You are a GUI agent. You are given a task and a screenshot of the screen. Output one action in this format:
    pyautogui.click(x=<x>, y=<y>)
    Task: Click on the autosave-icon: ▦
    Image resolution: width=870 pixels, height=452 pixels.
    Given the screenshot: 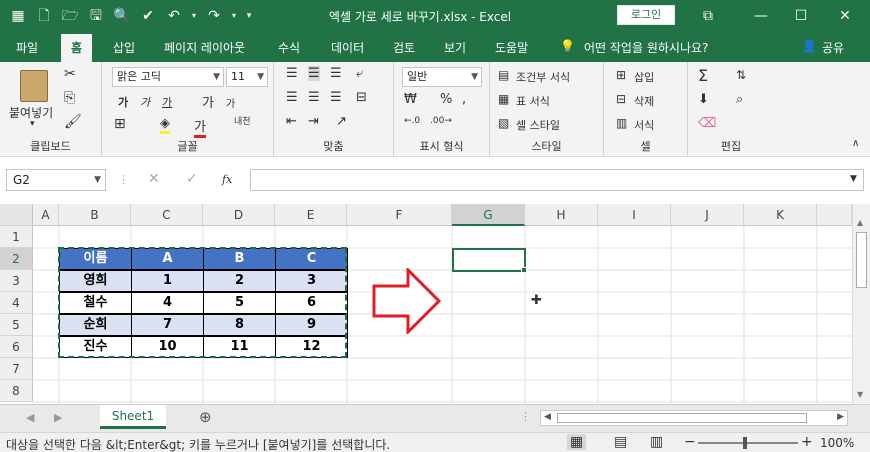 What is the action you would take?
    pyautogui.click(x=18, y=16)
    